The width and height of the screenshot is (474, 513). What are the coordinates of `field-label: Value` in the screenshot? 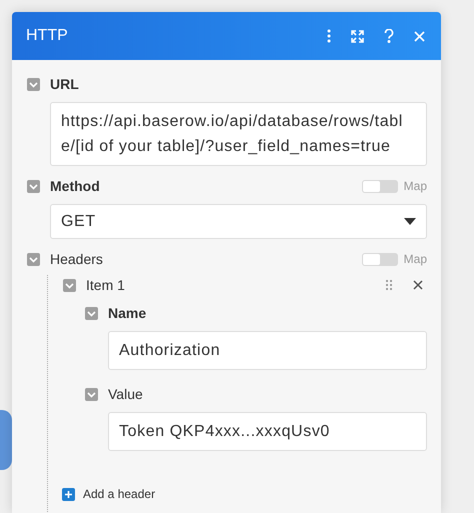 It's located at (125, 394).